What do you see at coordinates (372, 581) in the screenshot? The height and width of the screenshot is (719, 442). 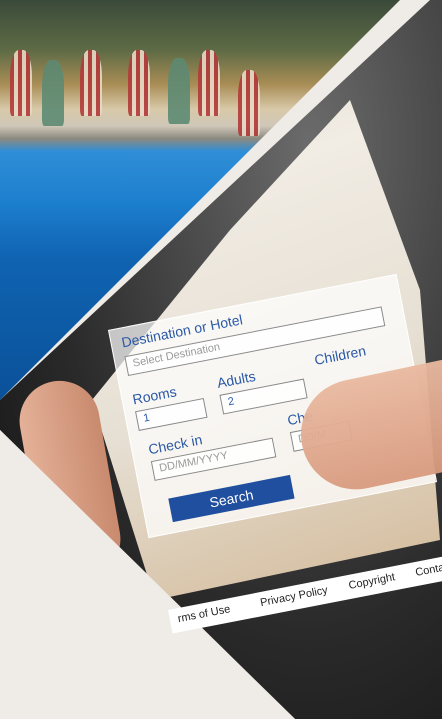 I see `copyright-link: Copyright` at bounding box center [372, 581].